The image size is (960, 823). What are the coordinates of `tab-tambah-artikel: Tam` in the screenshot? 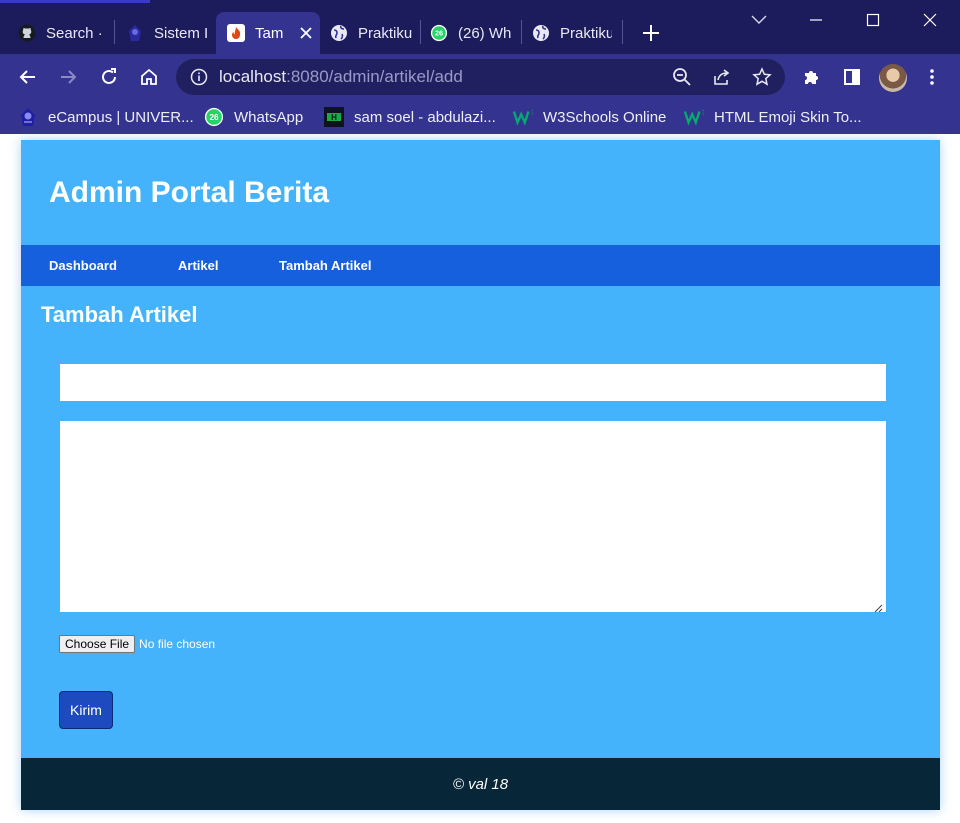 It's located at (268, 33).